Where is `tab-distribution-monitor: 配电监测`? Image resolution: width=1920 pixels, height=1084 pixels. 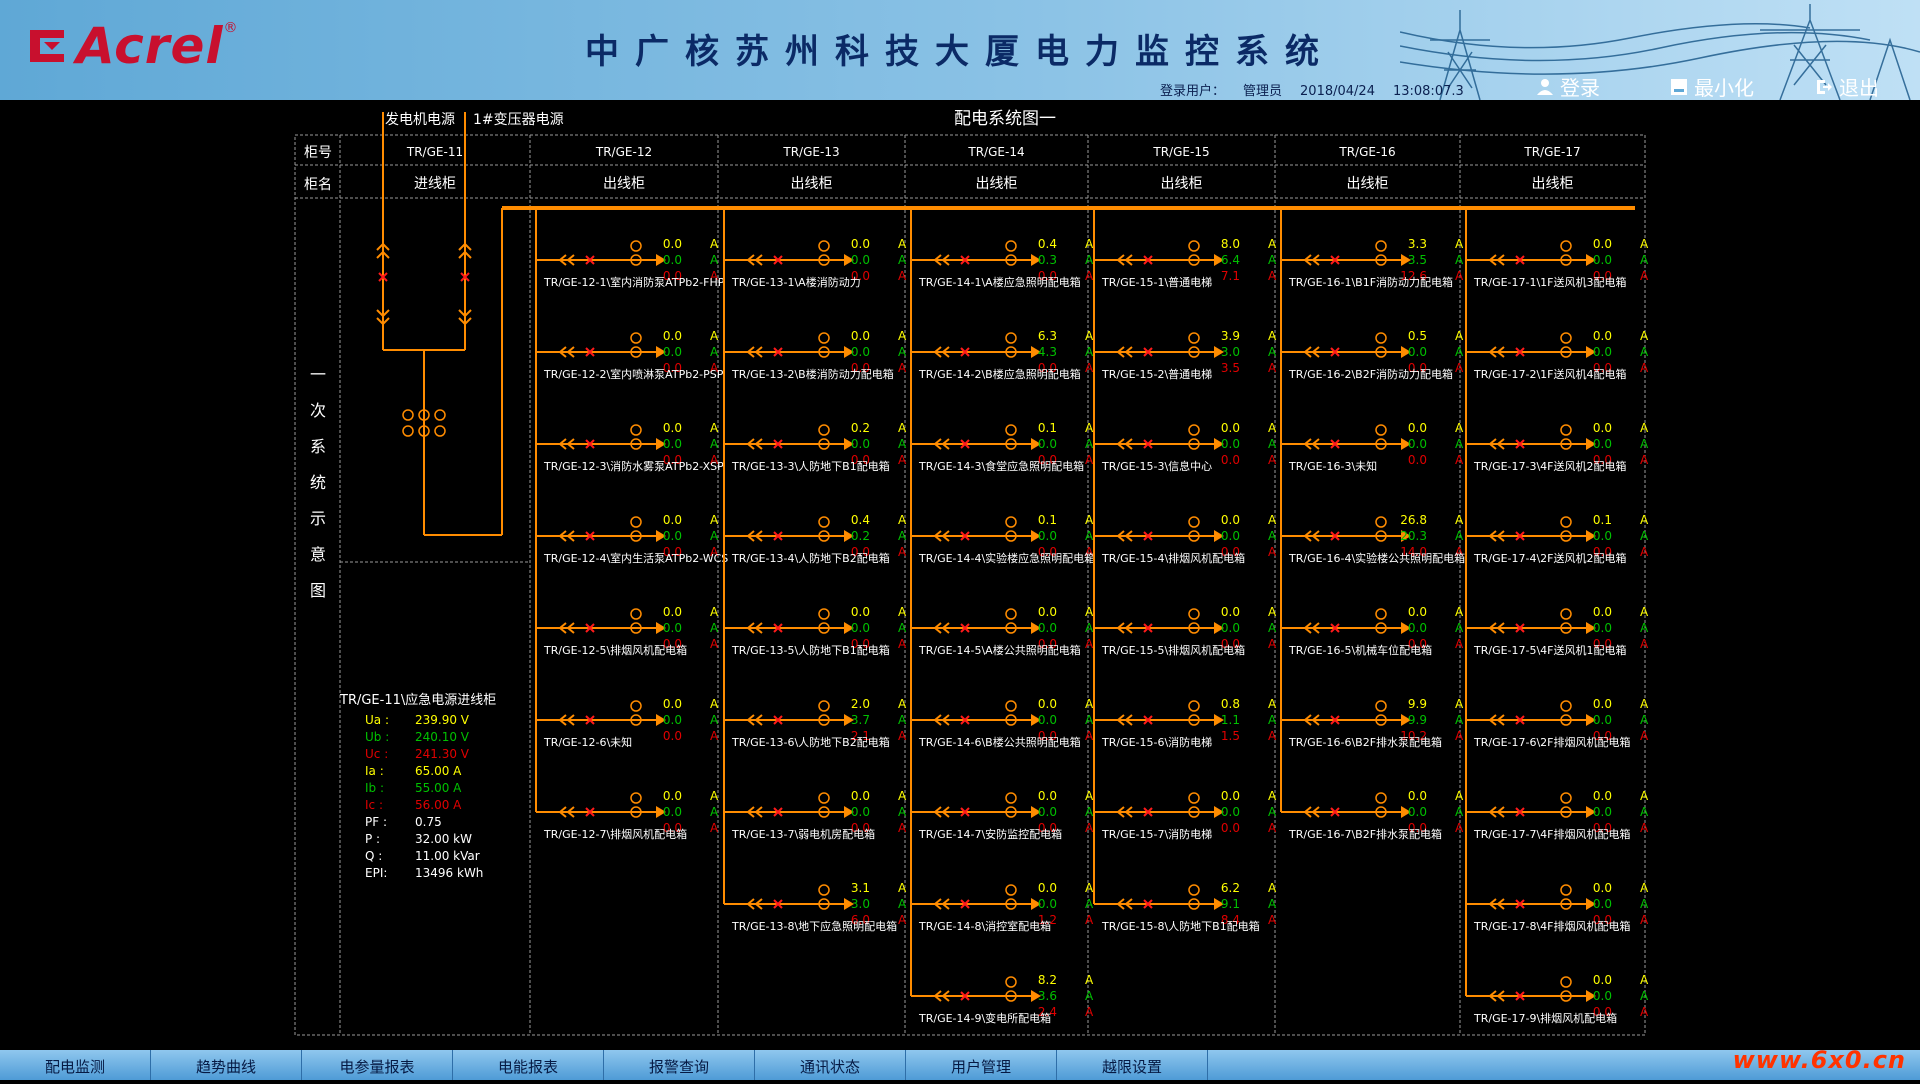 tab-distribution-monitor: 配电监测 is located at coordinates (75, 1065).